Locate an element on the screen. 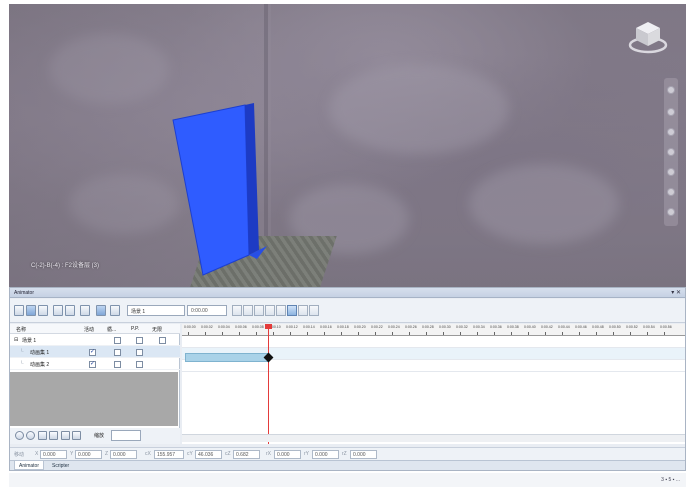 This screenshot has height=496, width=695. fly-icon is located at coordinates (671, 212).